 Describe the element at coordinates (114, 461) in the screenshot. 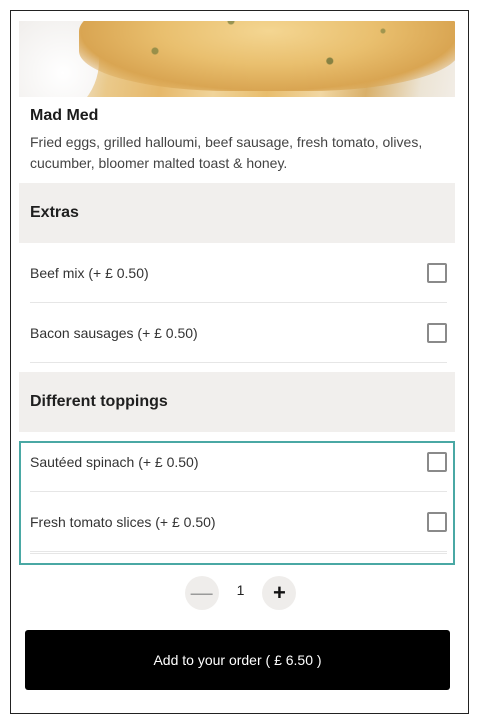

I see `option-label: Sautéed spinach (+ £ 0.50)` at that location.